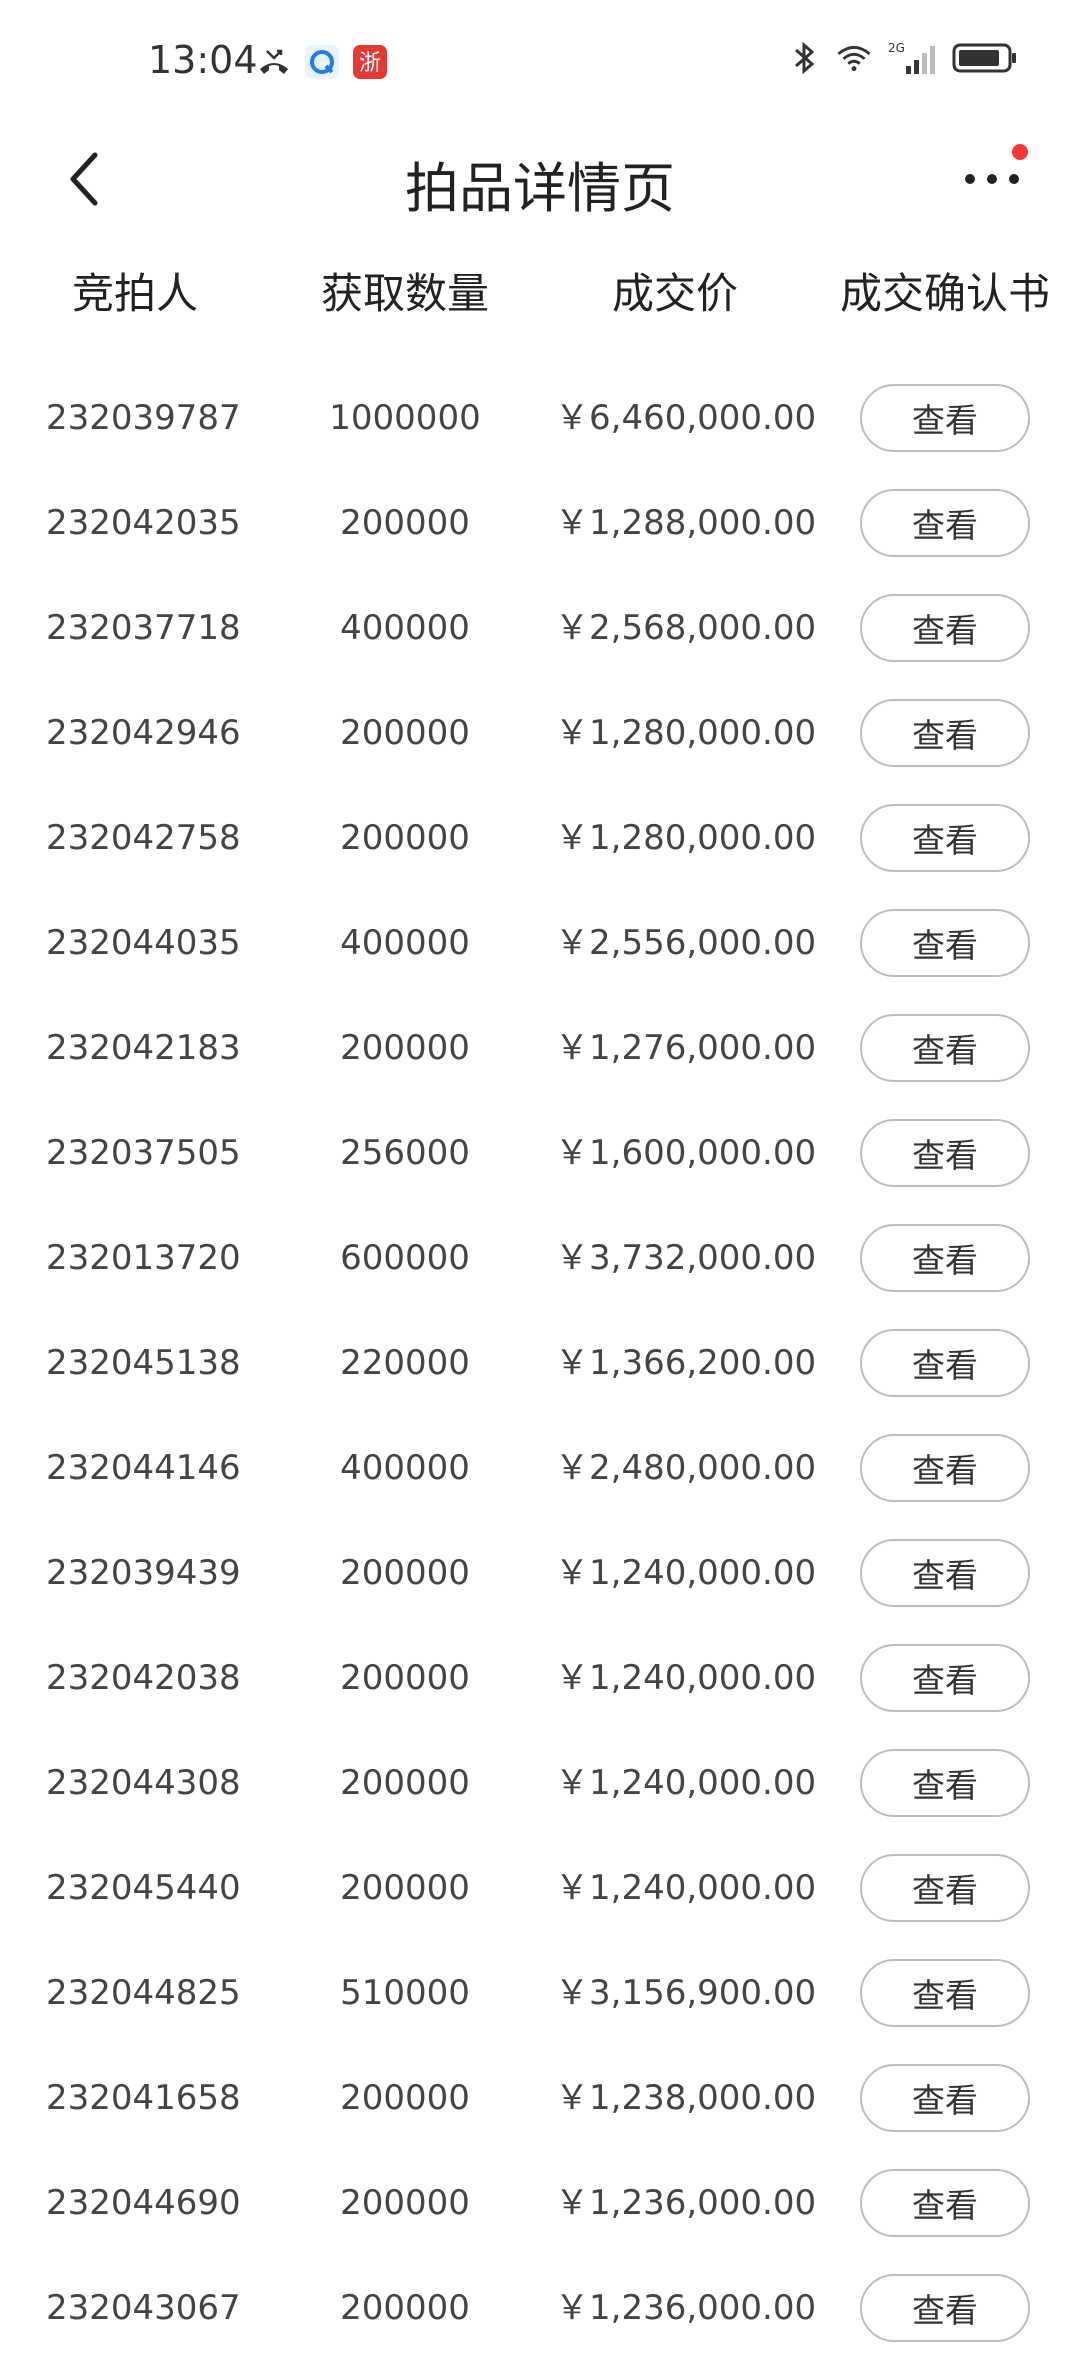 The image size is (1080, 2362). Describe the element at coordinates (404, 293) in the screenshot. I see `column-header-quantity: 获取数量` at that location.